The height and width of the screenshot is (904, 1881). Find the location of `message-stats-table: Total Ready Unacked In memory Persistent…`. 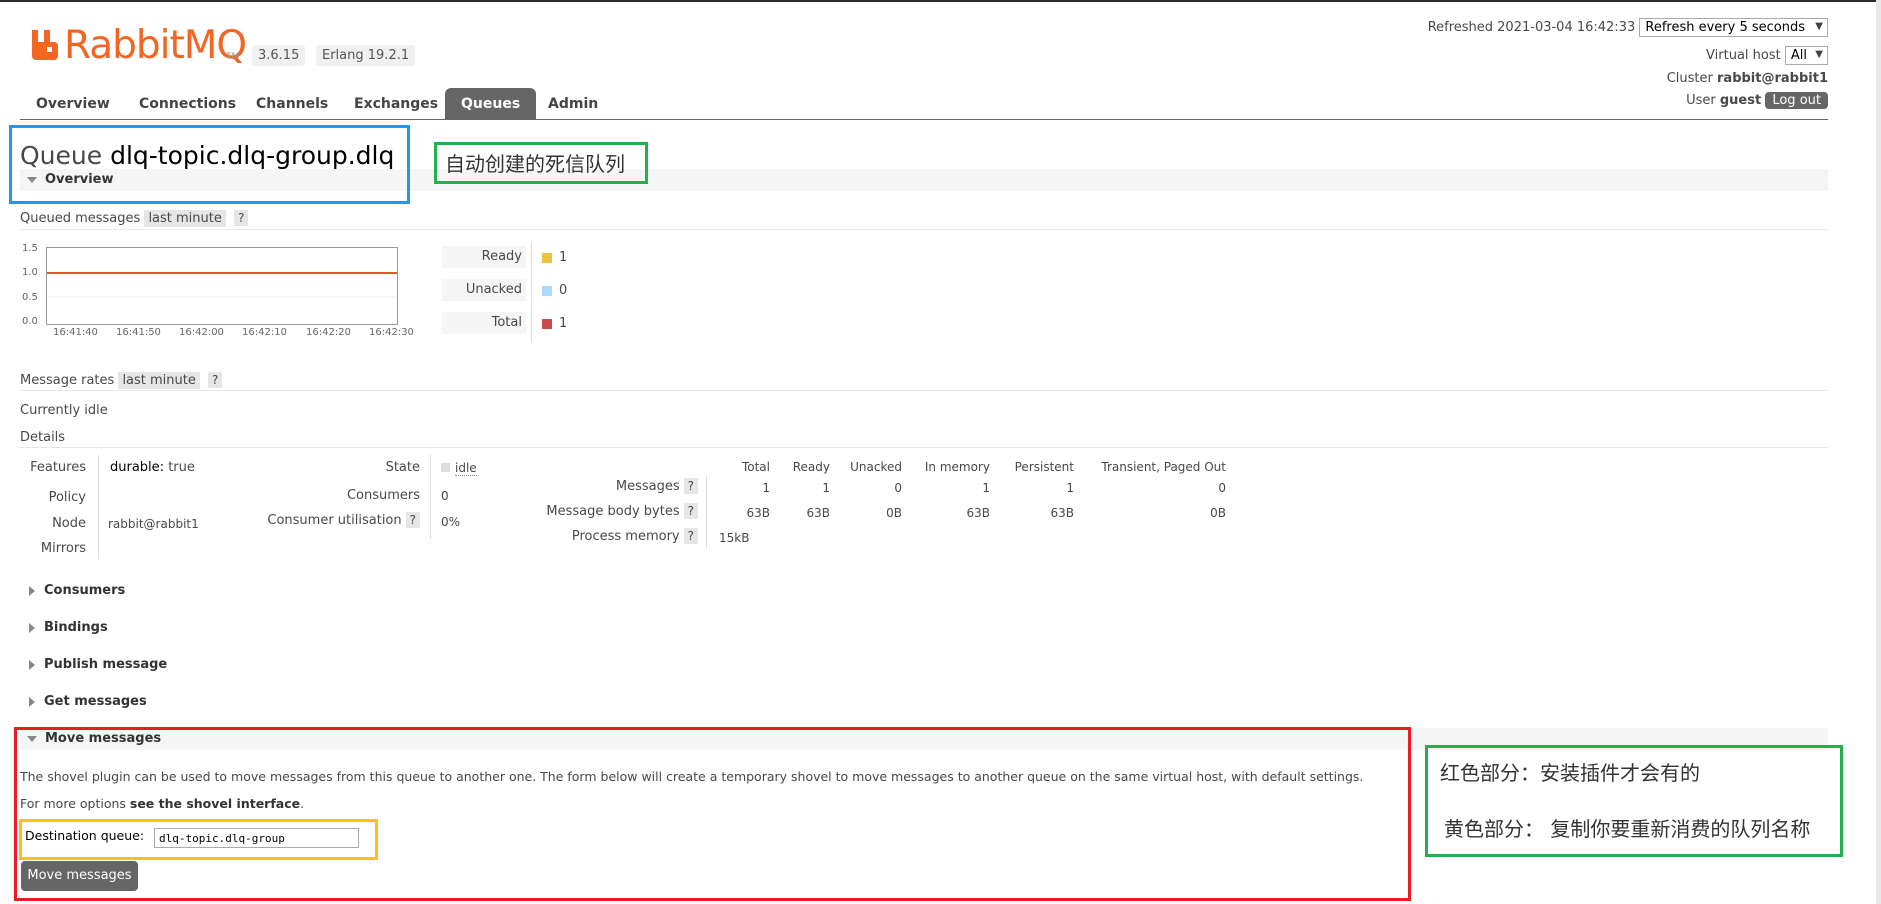

message-stats-table: Total Ready Unacked In memory Persistent… is located at coordinates (873, 510).